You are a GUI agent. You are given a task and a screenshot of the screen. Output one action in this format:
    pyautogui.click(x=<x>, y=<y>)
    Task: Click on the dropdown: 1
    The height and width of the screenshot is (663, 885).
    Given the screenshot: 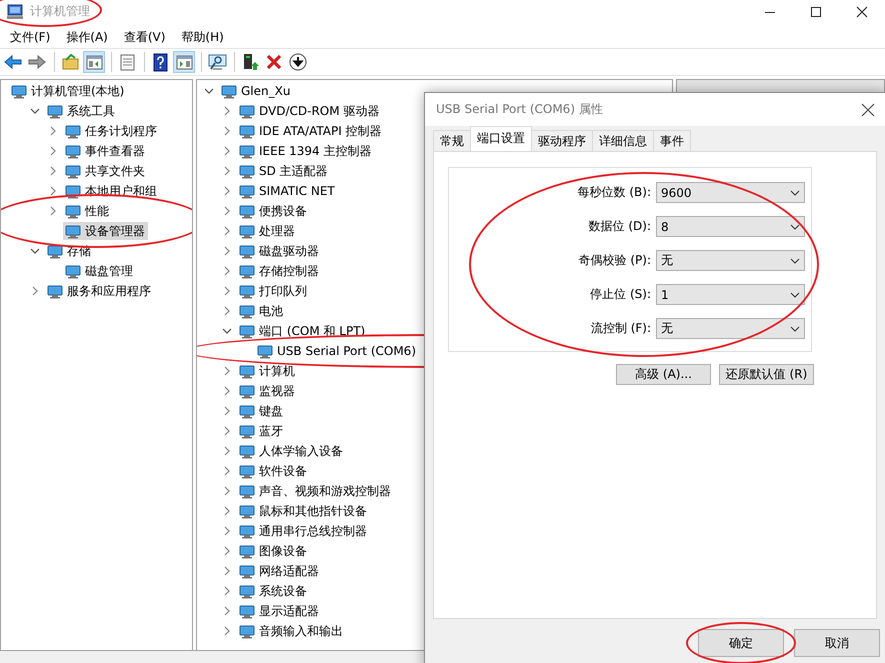 What is the action you would take?
    pyautogui.click(x=730, y=294)
    